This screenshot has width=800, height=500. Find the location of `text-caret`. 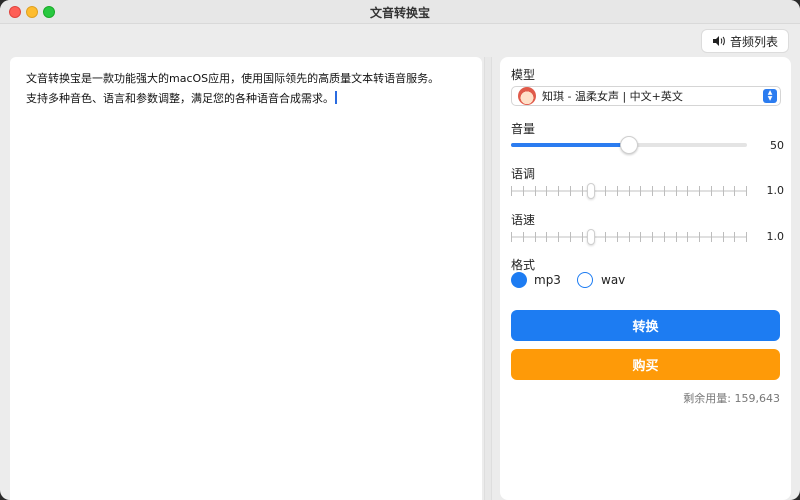

text-caret is located at coordinates (336, 97).